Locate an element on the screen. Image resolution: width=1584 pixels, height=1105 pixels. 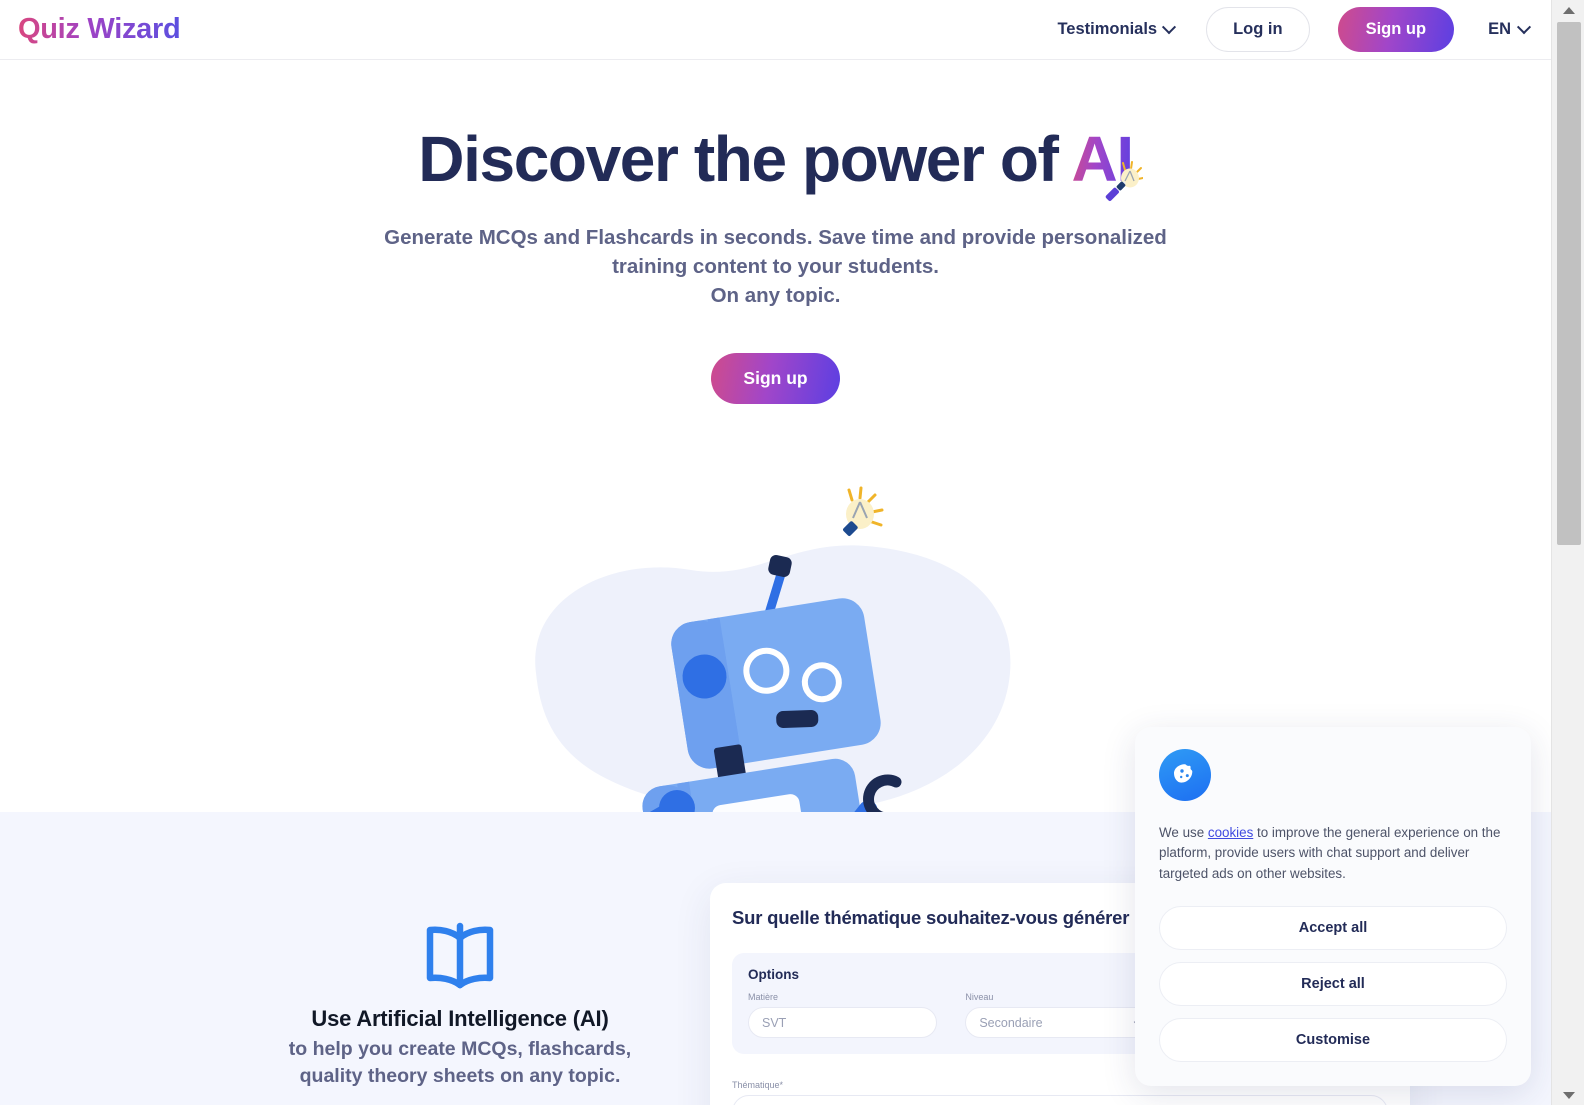
robot-illustration is located at coordinates (776, 711).